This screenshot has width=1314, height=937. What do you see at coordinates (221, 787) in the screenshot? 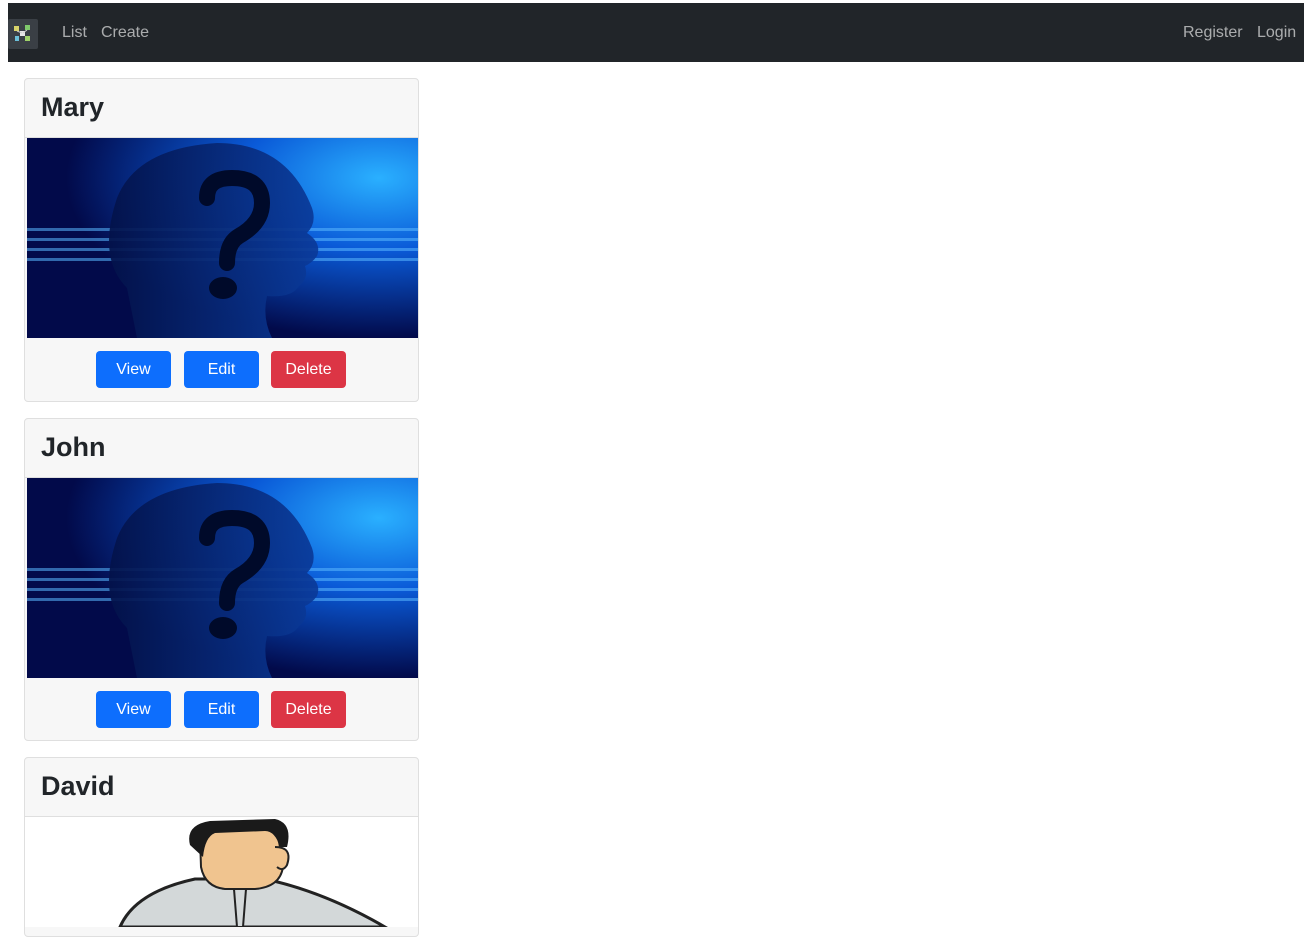
I see `card-header: David` at bounding box center [221, 787].